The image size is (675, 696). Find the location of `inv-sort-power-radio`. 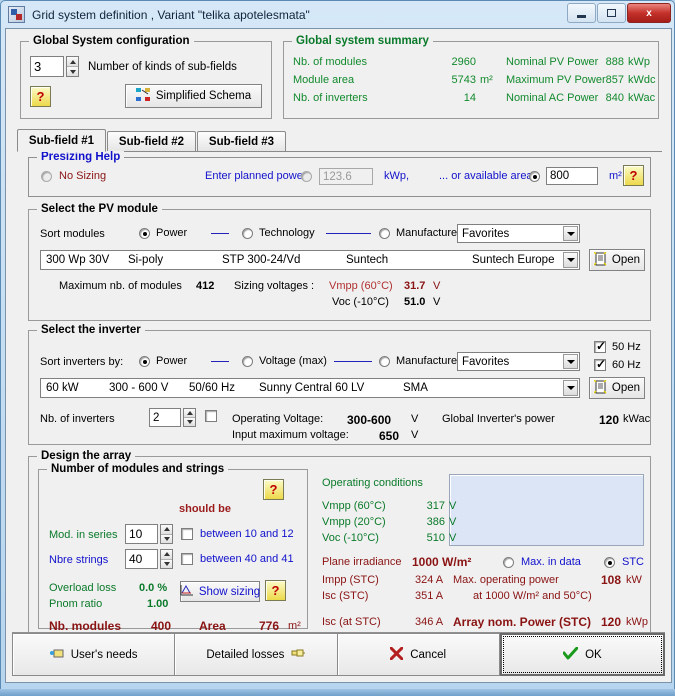

inv-sort-power-radio is located at coordinates (144, 361).